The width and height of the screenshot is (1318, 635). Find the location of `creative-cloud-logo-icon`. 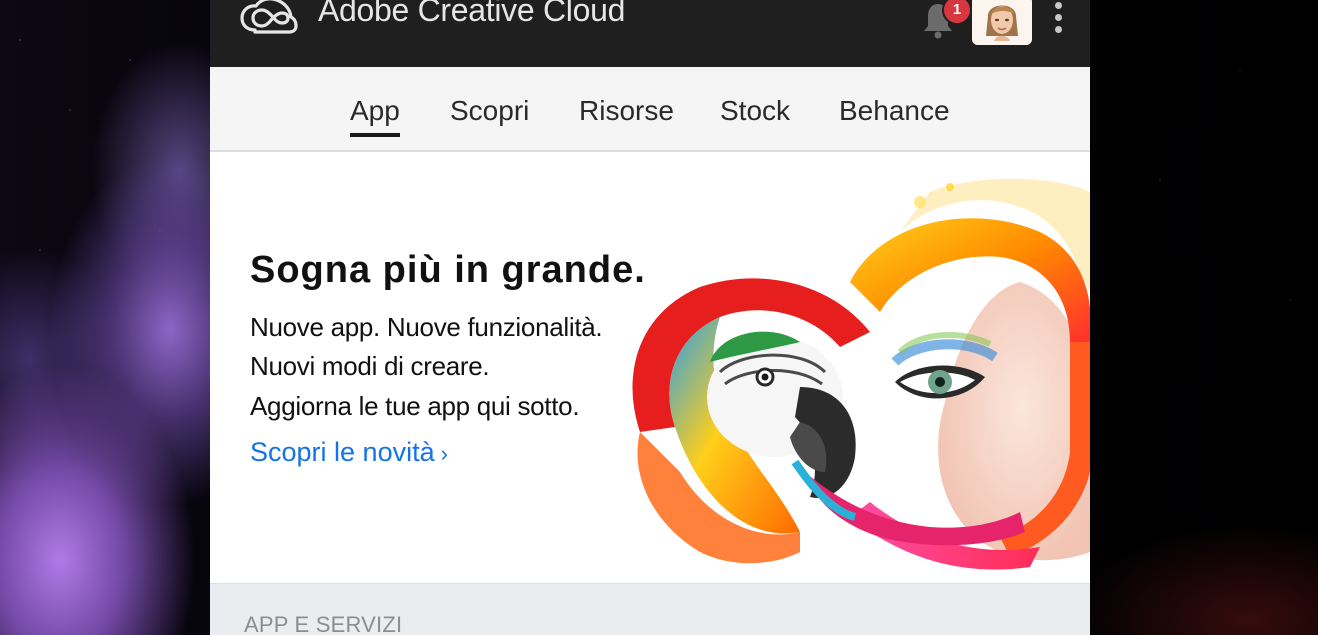

creative-cloud-logo-icon is located at coordinates (269, 17).